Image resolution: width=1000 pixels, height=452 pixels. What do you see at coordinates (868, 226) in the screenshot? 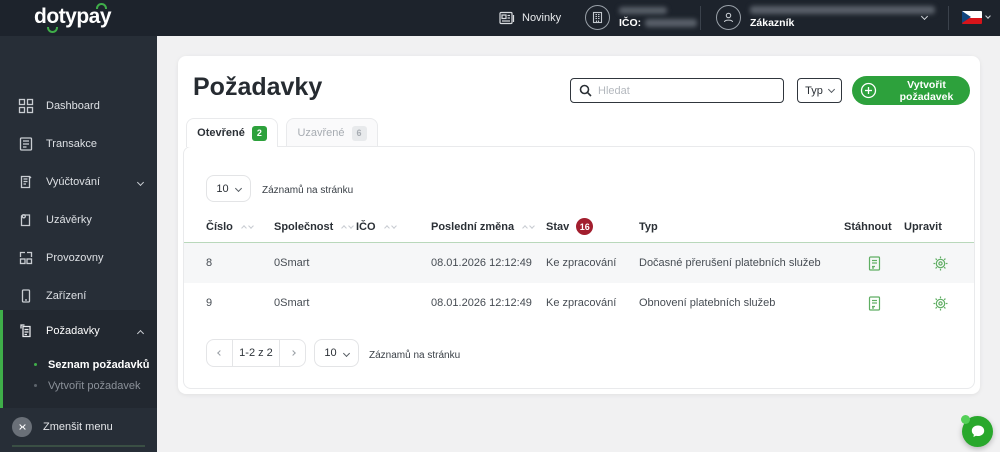
I see `column-label: Stáhnout` at bounding box center [868, 226].